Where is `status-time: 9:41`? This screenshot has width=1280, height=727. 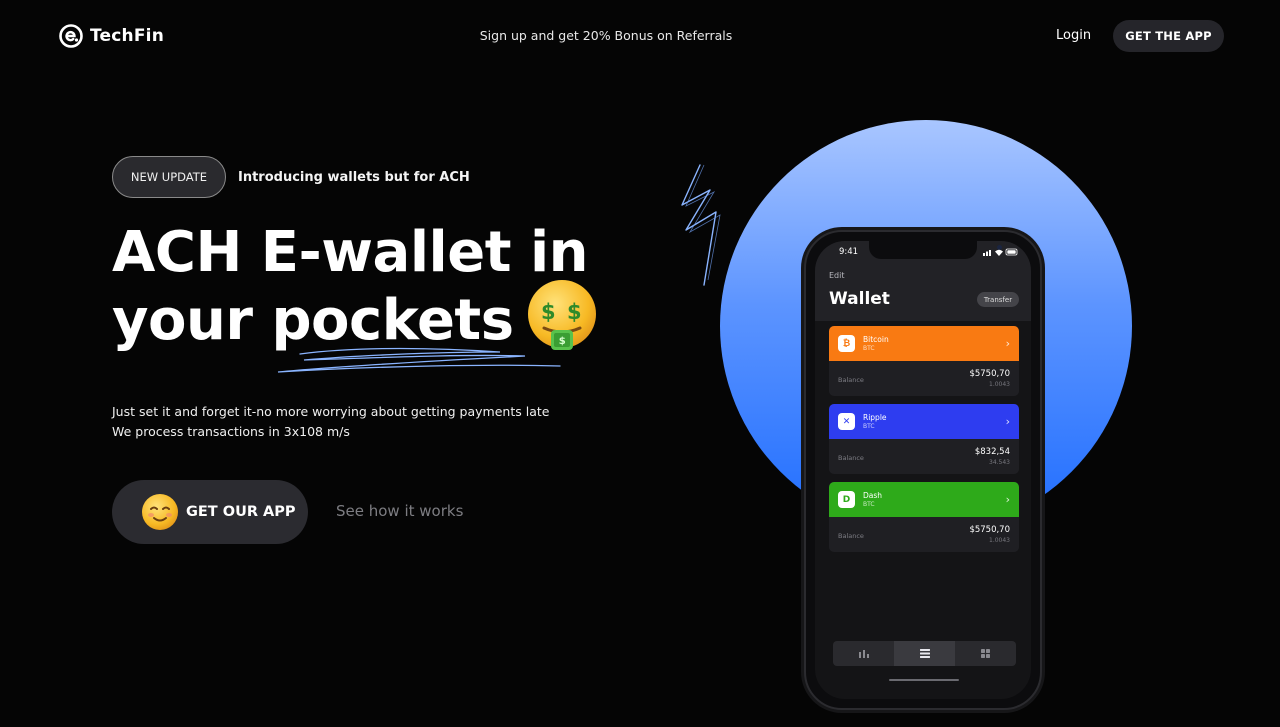
status-time: 9:41 is located at coordinates (849, 252).